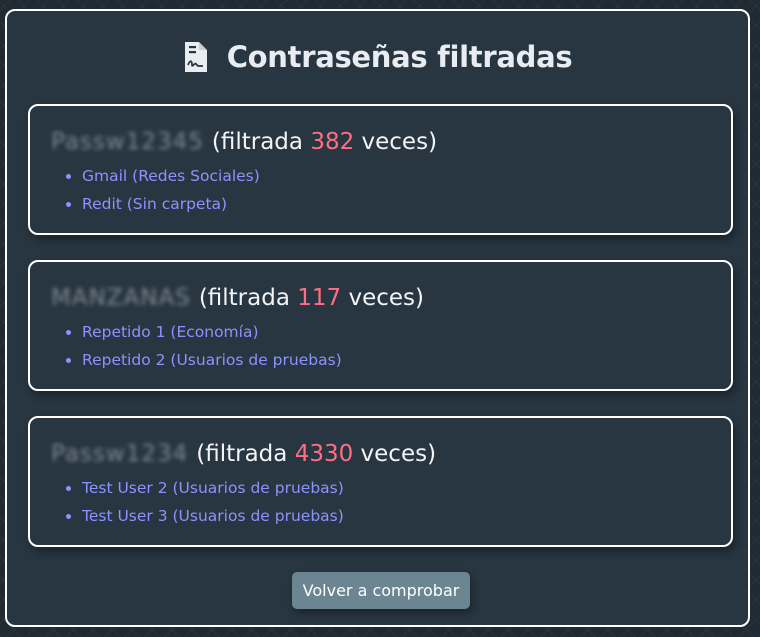  I want to click on list-item: Test User 3 (Usuarios de pruebas), so click(213, 516).